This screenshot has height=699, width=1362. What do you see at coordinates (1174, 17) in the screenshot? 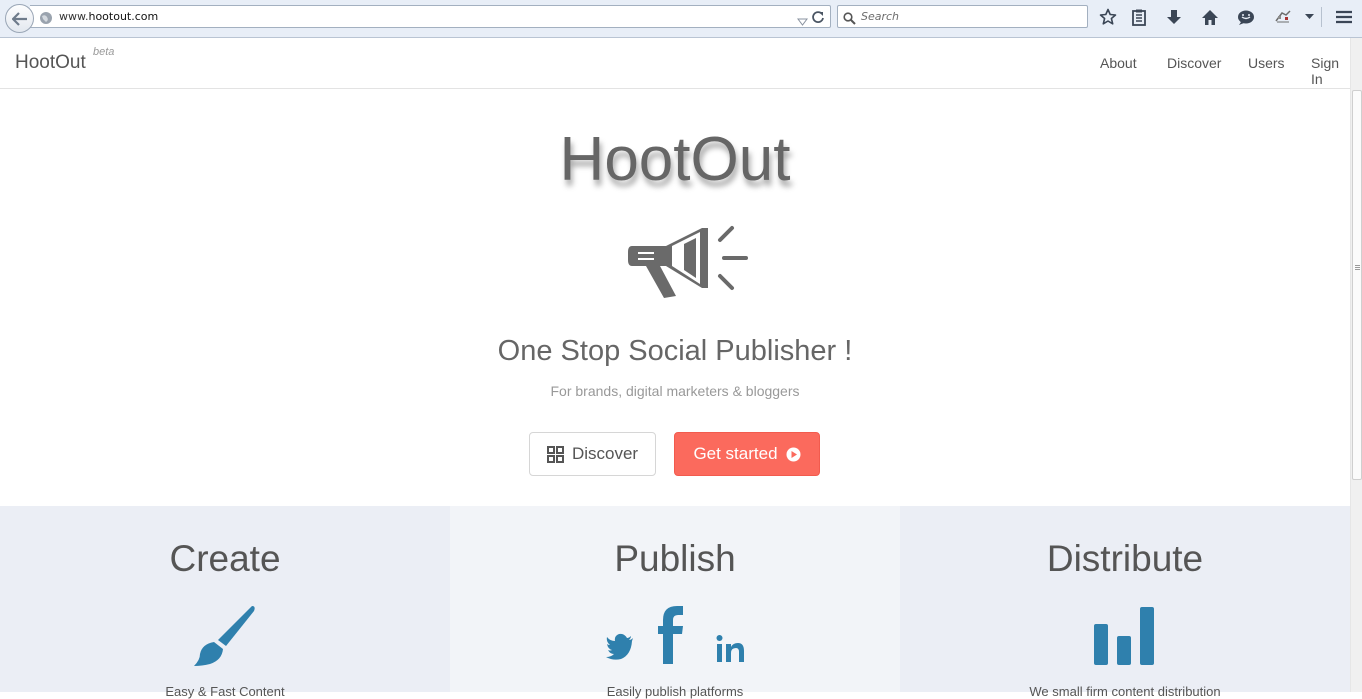
I see `download-icon` at bounding box center [1174, 17].